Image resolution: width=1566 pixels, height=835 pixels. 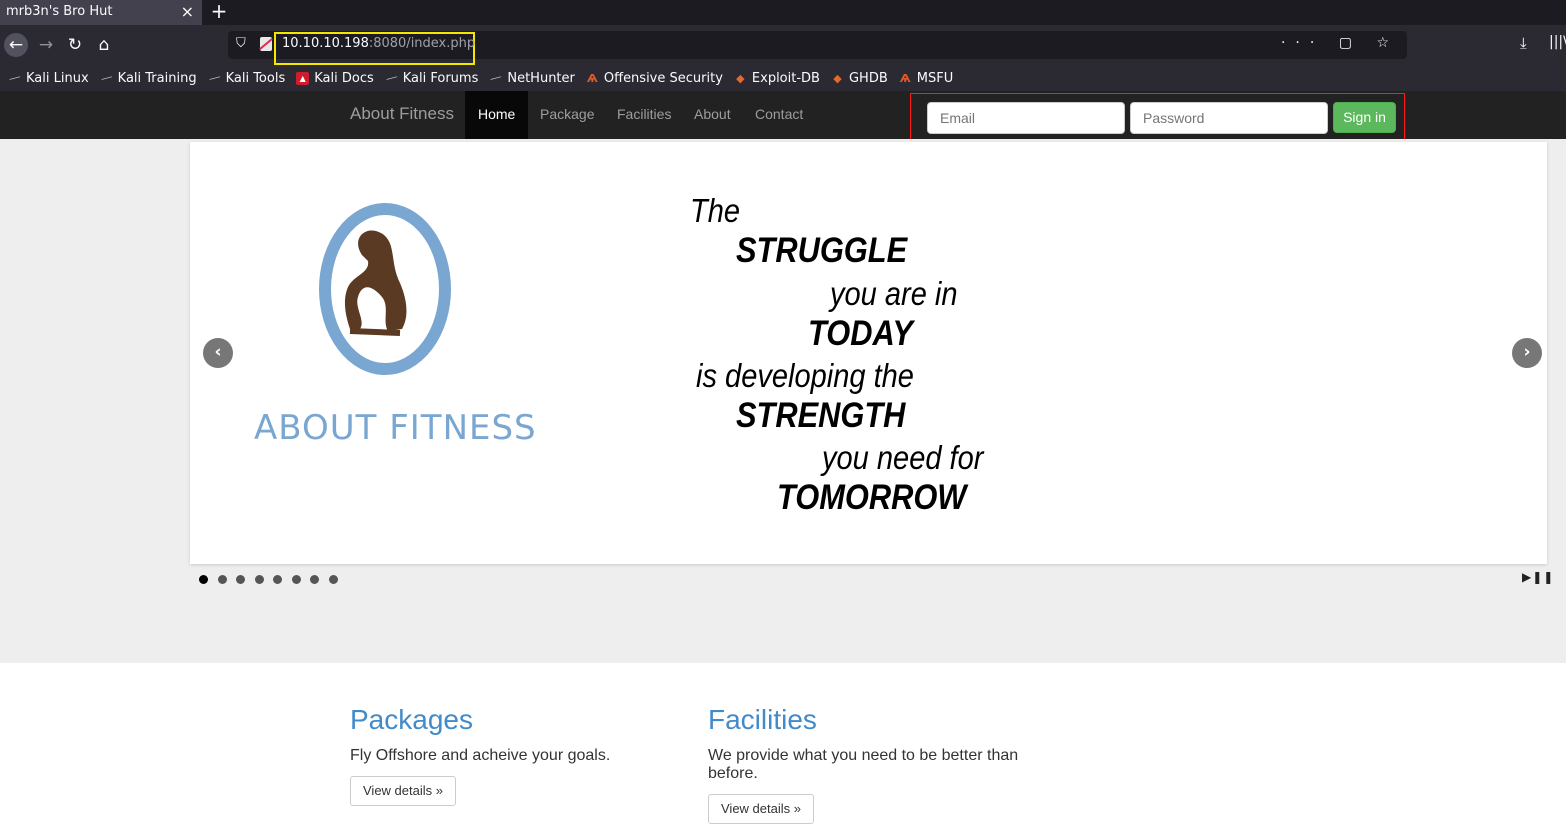 What do you see at coordinates (1364, 117) in the screenshot?
I see `signin-button: Sign in` at bounding box center [1364, 117].